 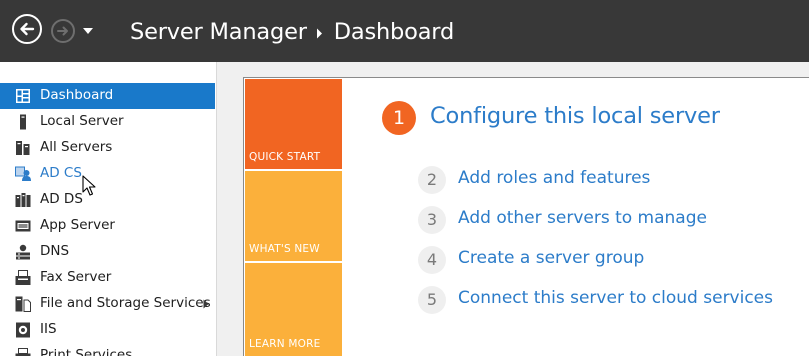 What do you see at coordinates (77, 225) in the screenshot?
I see `sidebar-item-label: App Server` at bounding box center [77, 225].